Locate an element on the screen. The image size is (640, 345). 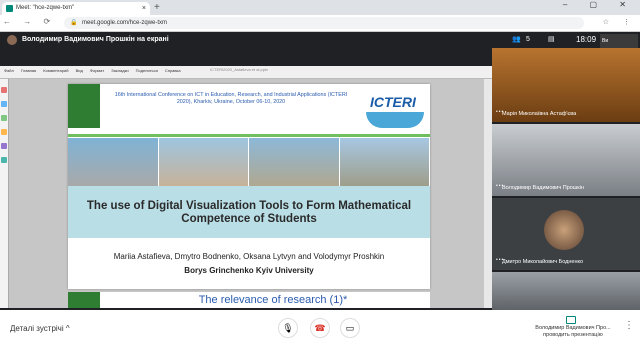
hangup-button: ☎ is located at coordinates (320, 328).